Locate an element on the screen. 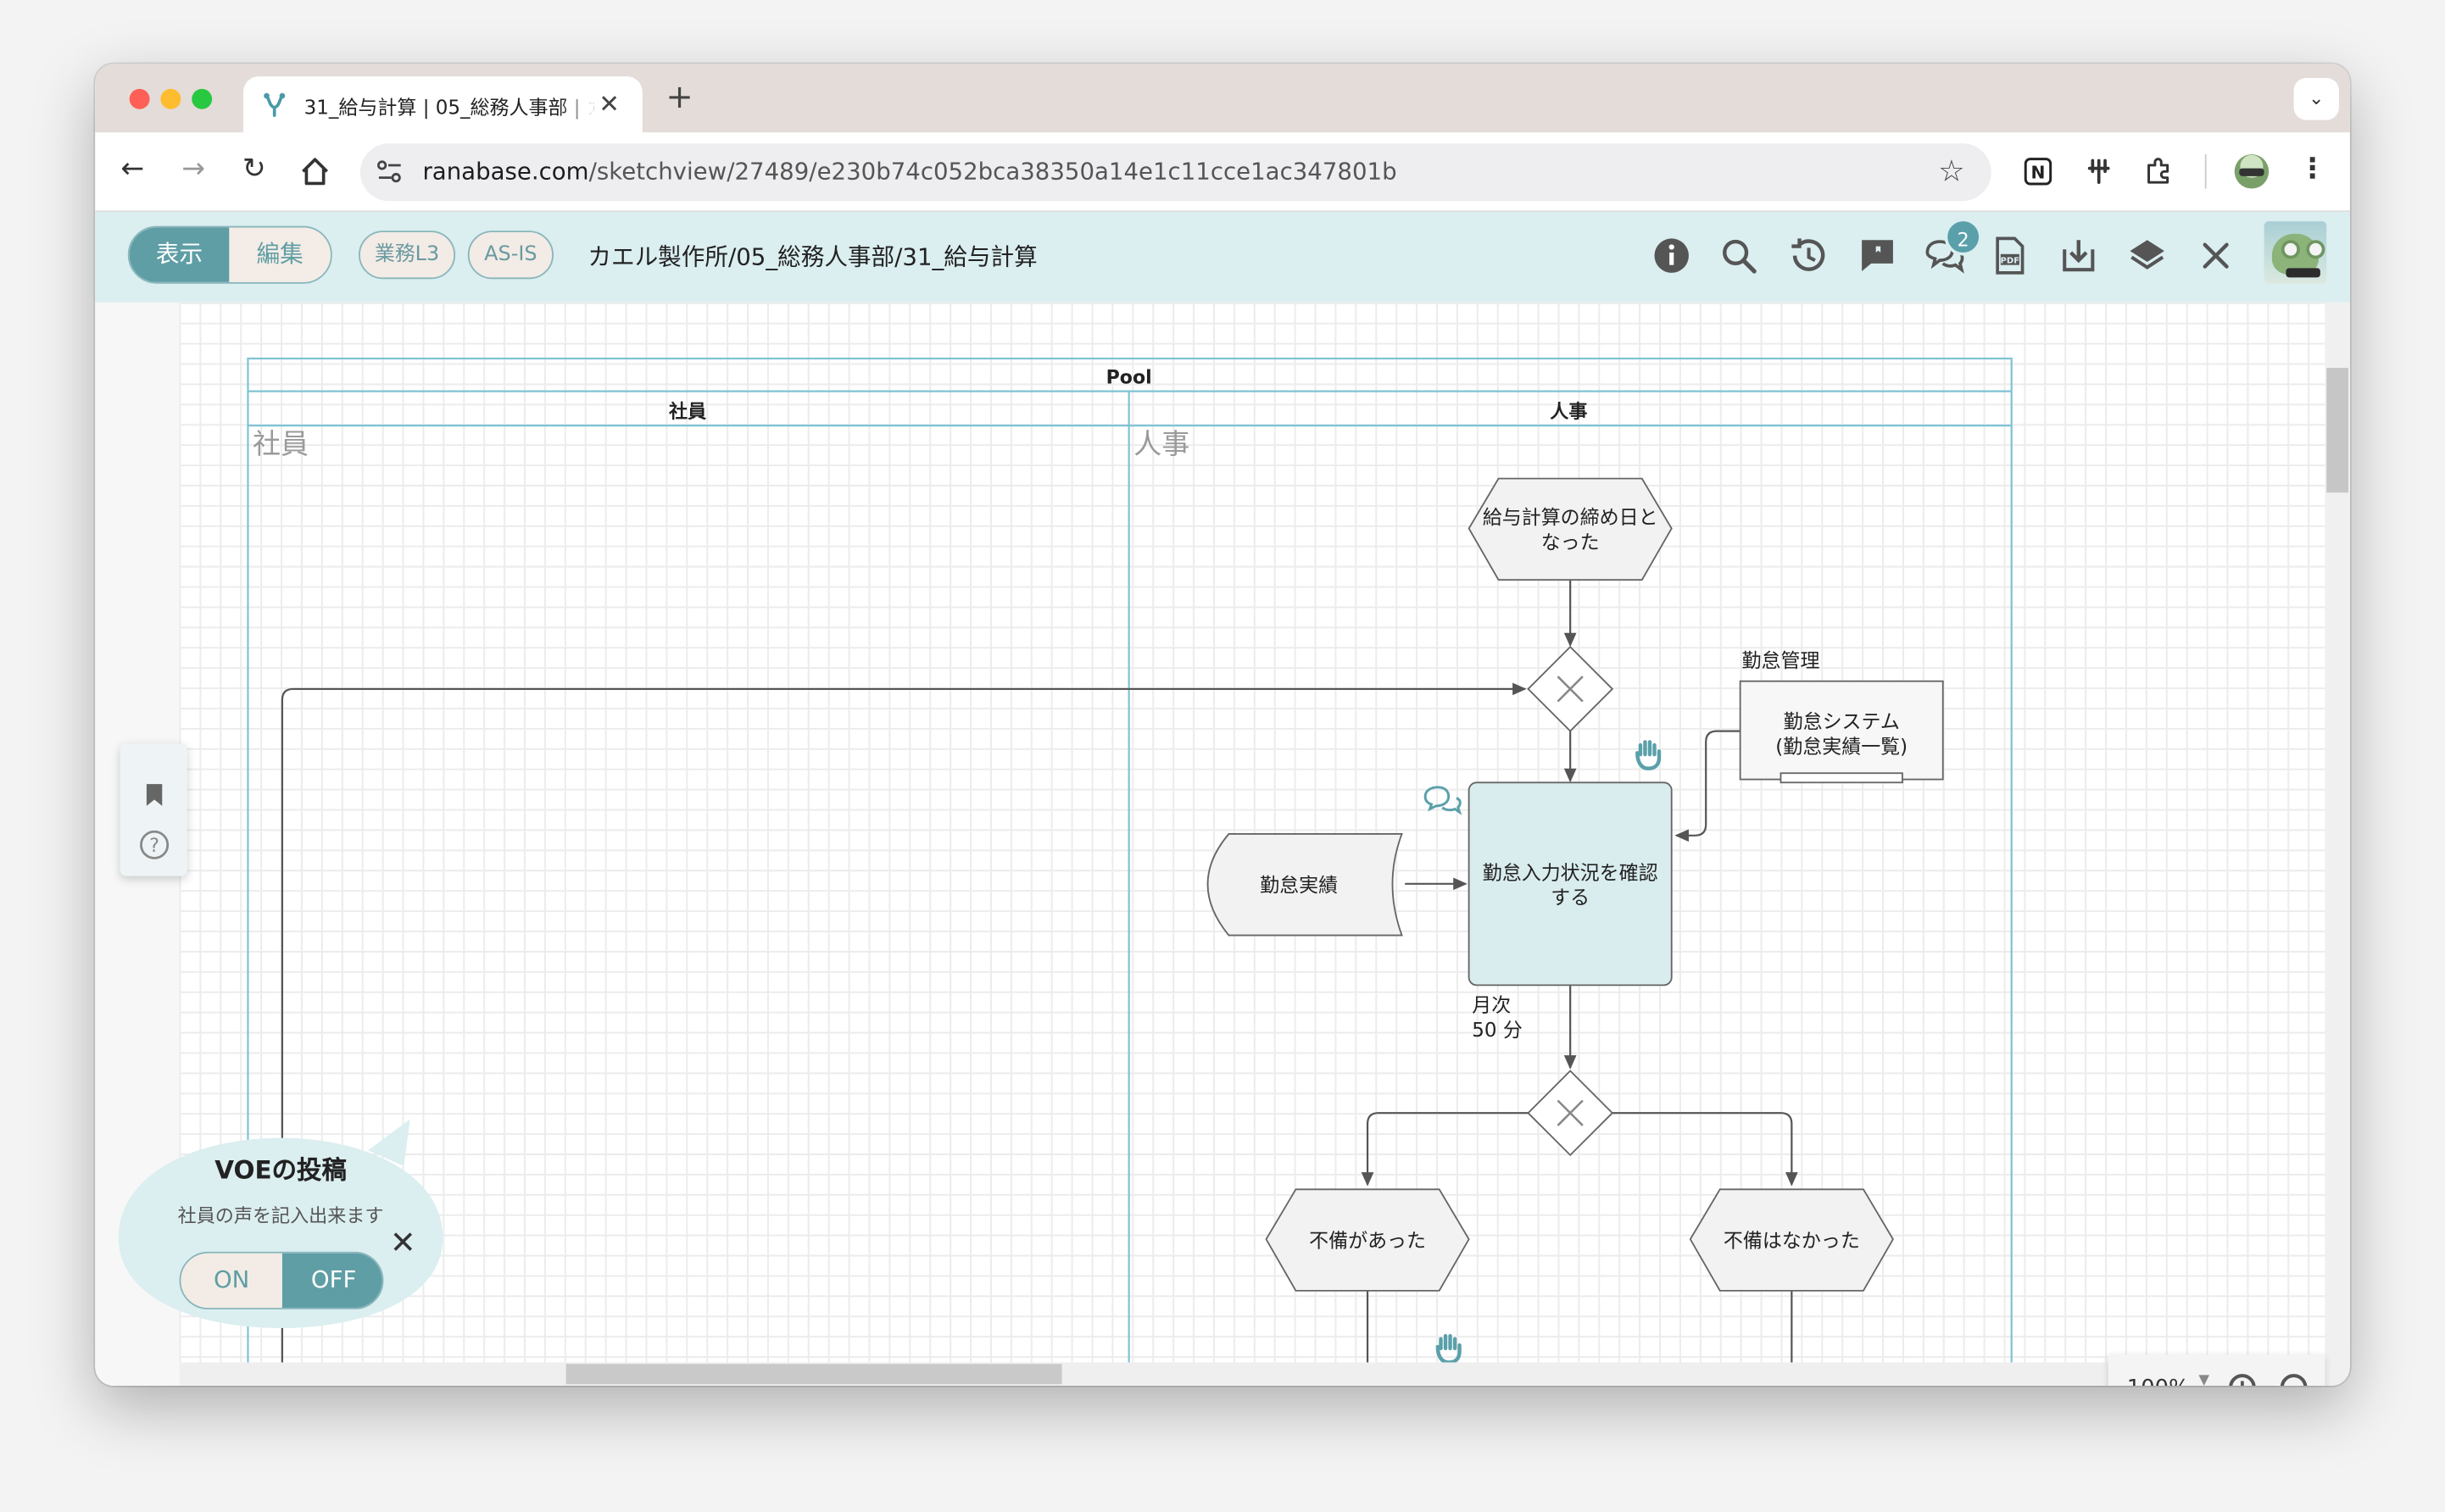  site-settings-icon is located at coordinates (390, 172).